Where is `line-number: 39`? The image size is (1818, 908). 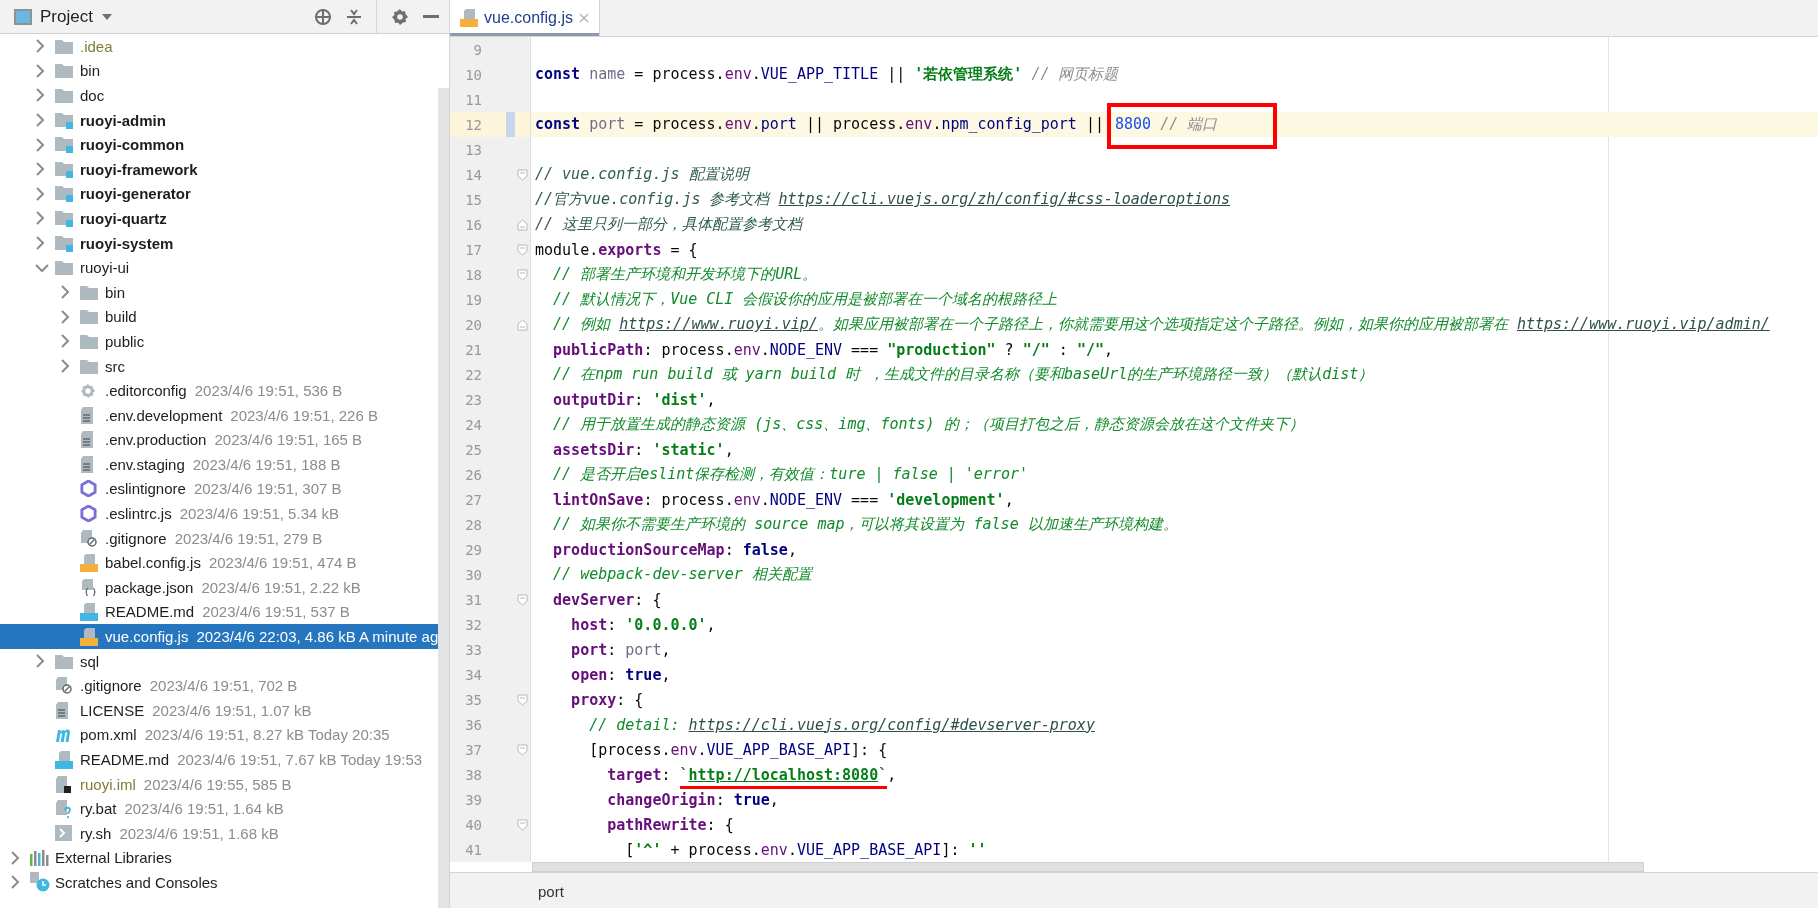
line-number: 39 is located at coordinates (473, 799).